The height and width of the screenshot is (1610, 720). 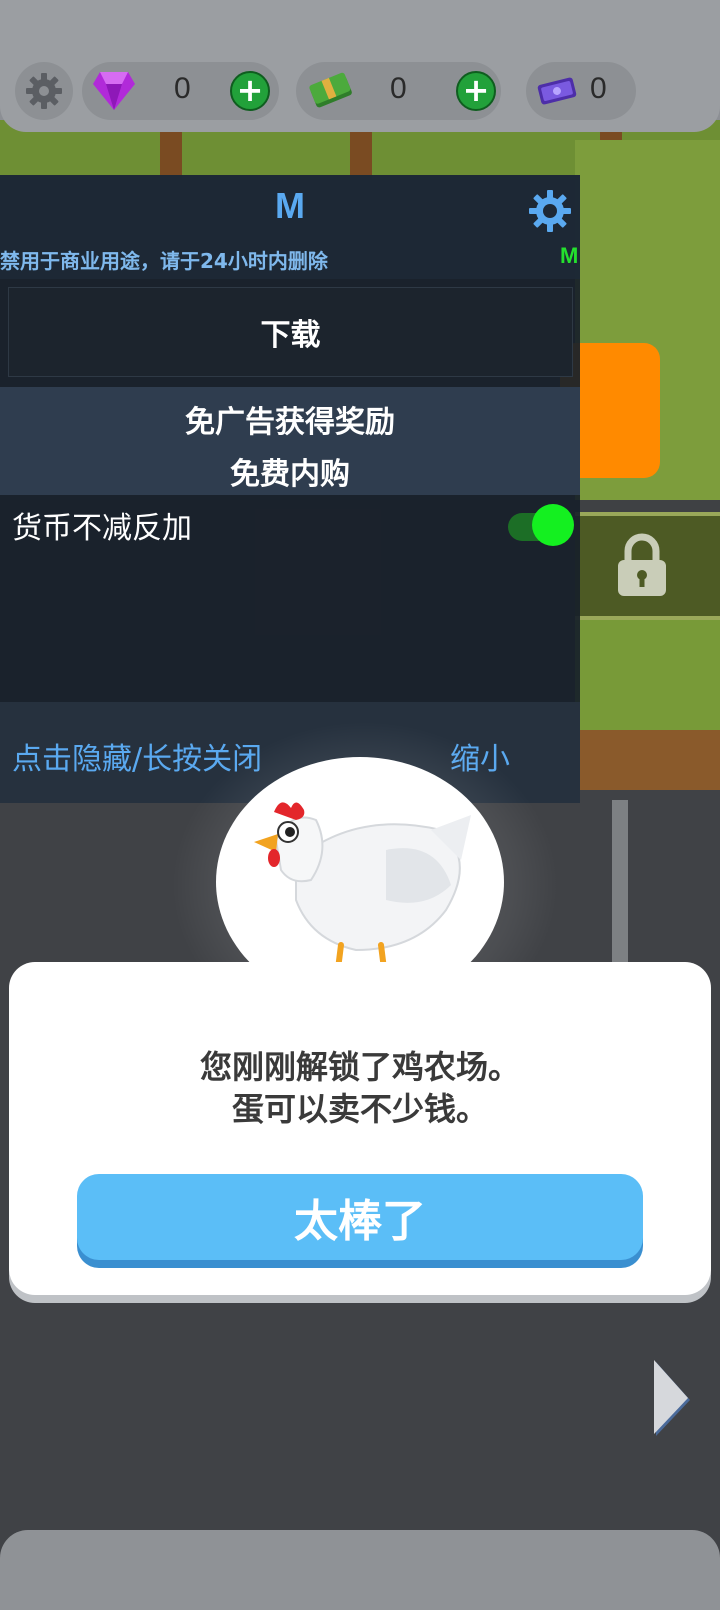 I want to click on settings-button, so click(x=44, y=91).